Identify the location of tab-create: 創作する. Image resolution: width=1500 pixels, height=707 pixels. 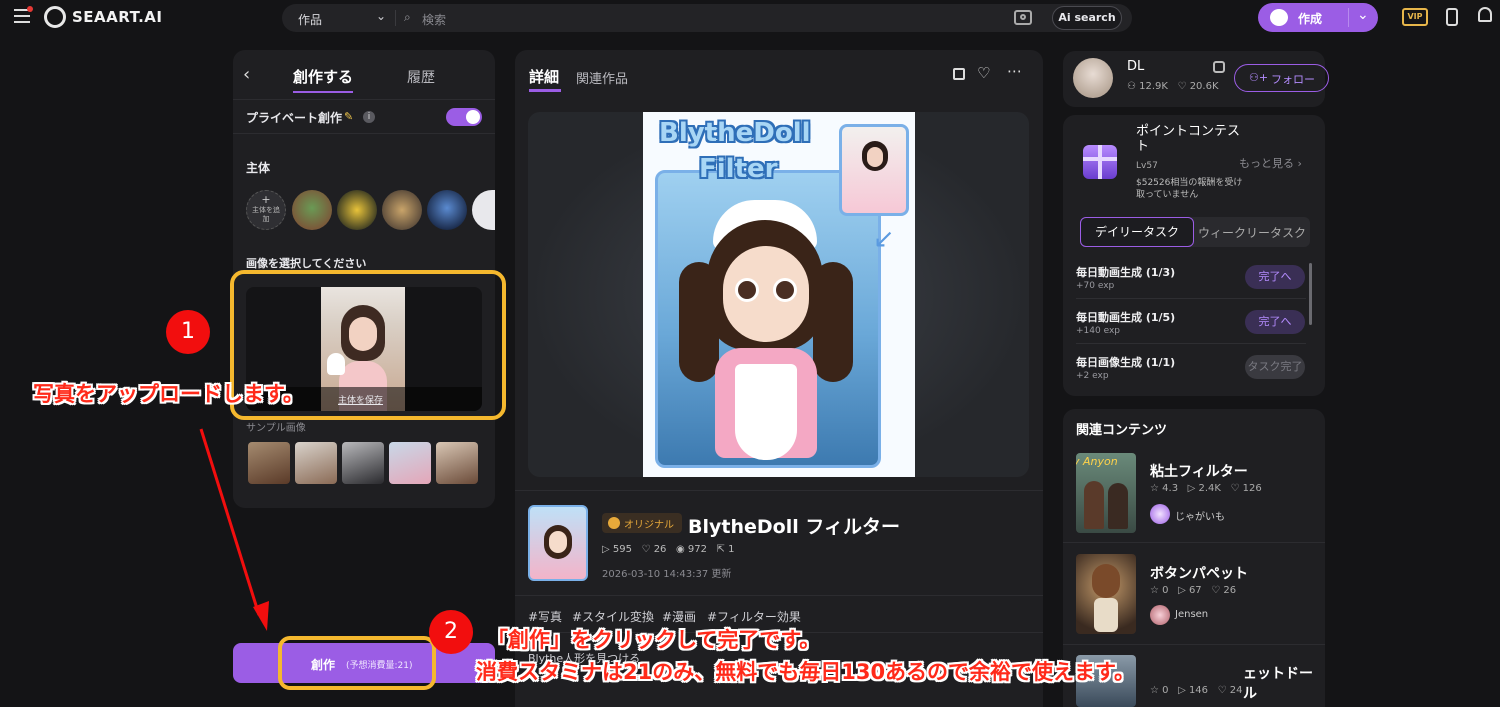
(323, 76).